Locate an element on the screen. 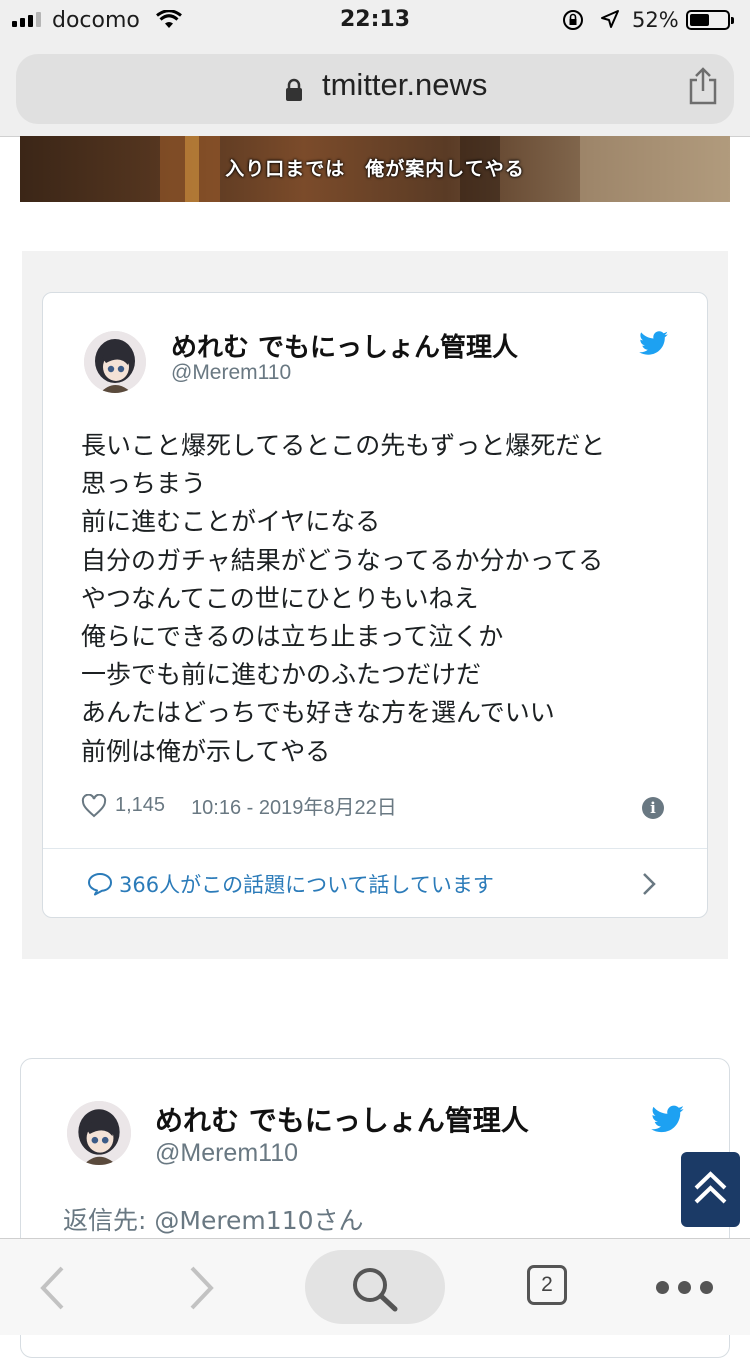 This screenshot has width=750, height=1358. location-icon is located at coordinates (610, 19).